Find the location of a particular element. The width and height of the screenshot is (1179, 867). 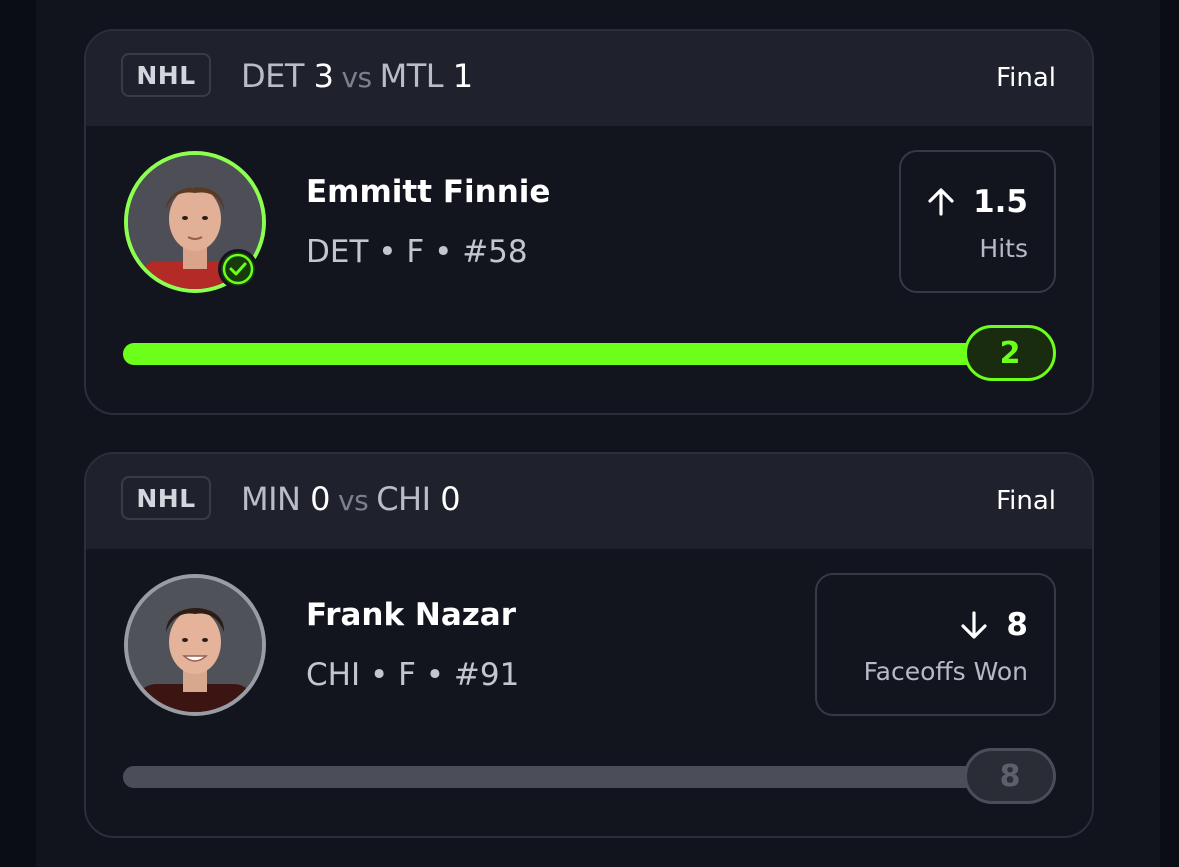

prop-line-box: 1.5 Hits is located at coordinates (977, 221).